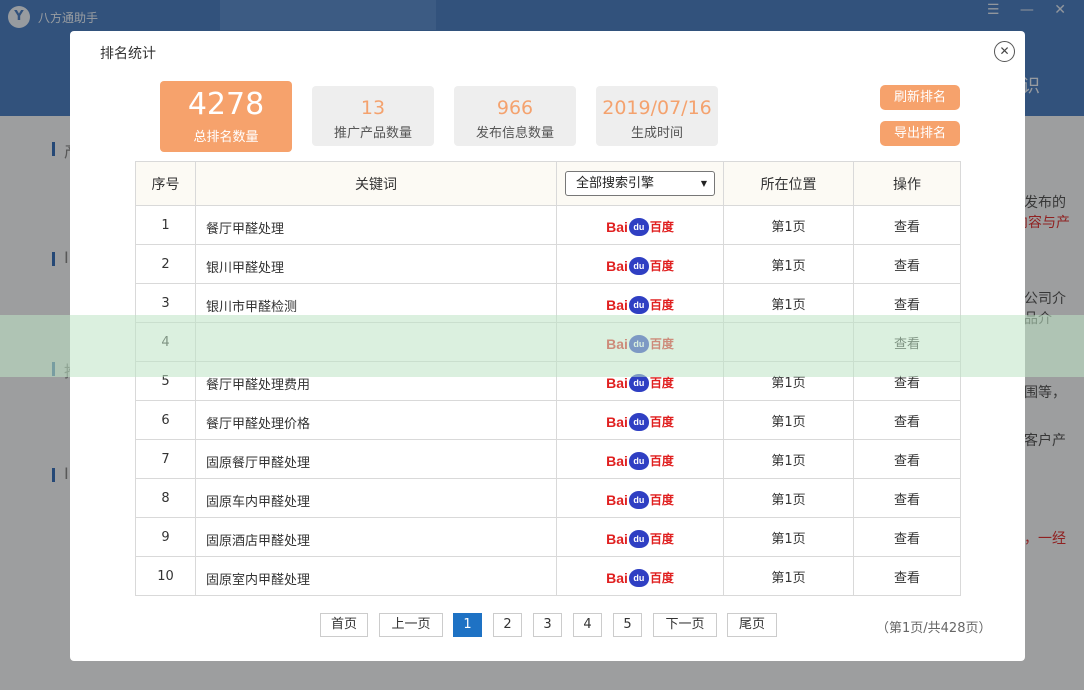 This screenshot has width=1084, height=690. I want to click on row-index: 6, so click(165, 420).